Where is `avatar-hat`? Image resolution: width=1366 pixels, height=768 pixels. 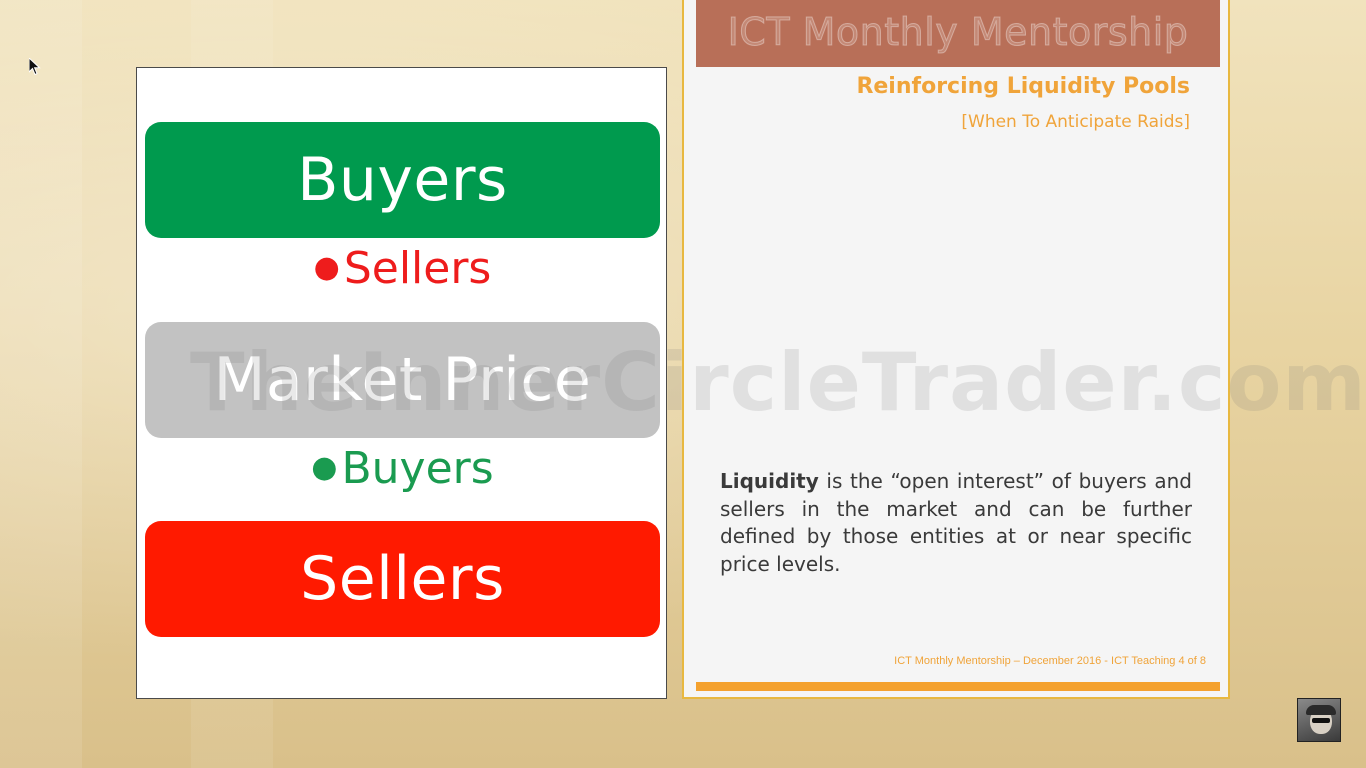 avatar-hat is located at coordinates (1321, 710).